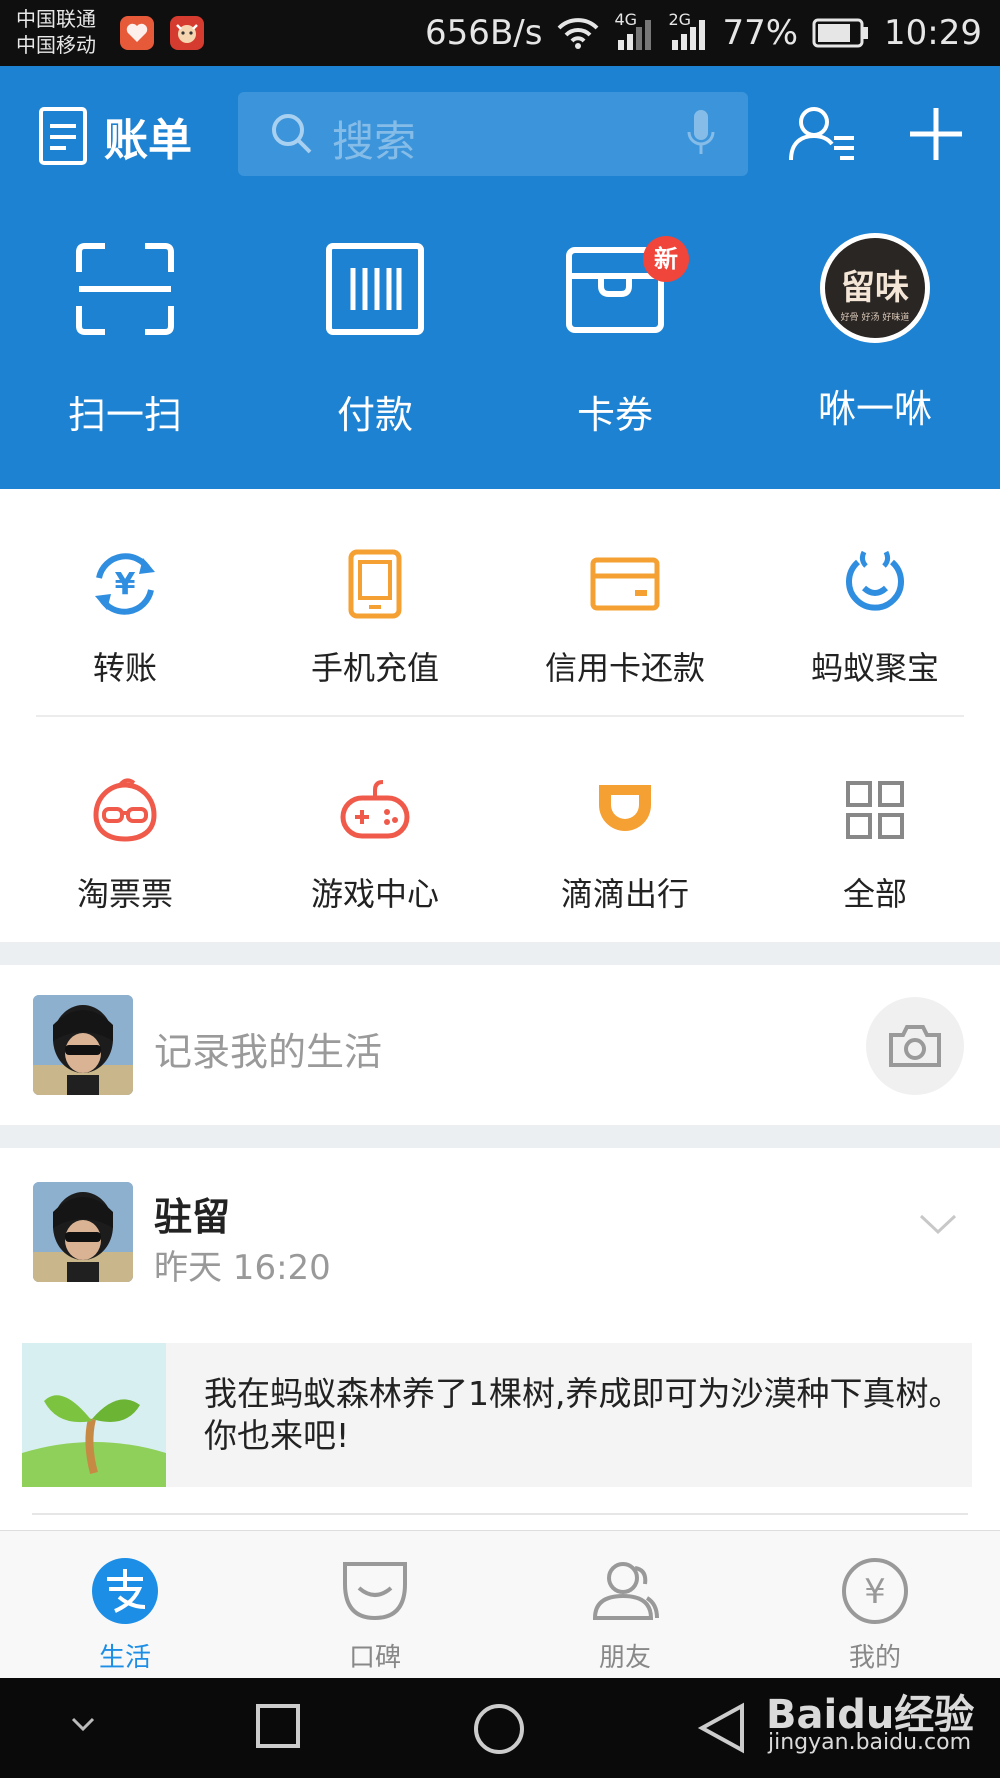 The height and width of the screenshot is (1778, 1000). Describe the element at coordinates (187, 33) in the screenshot. I see `cow-app-icon` at that location.